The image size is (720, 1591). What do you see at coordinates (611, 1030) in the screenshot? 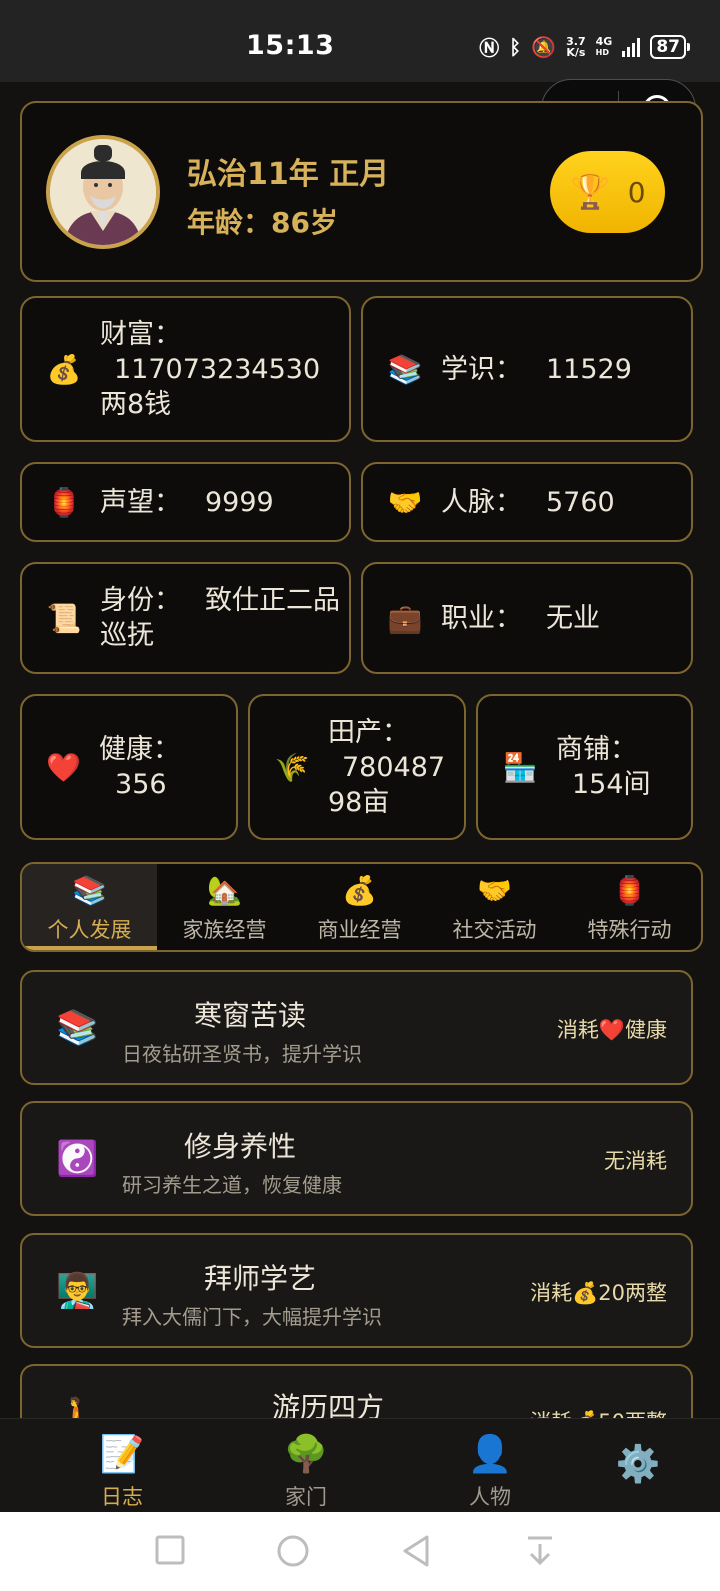
I see `action-cost: 消耗❤️健康` at bounding box center [611, 1030].